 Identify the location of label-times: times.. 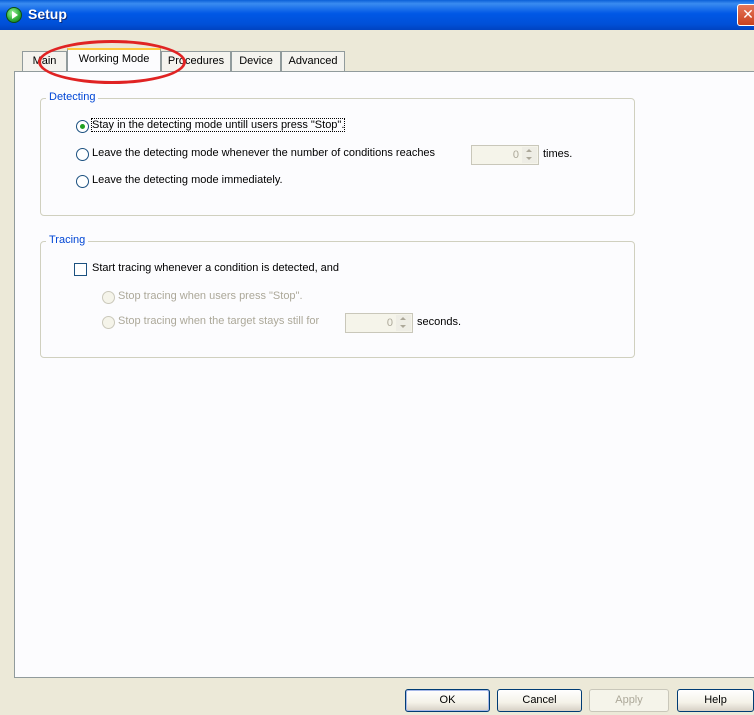
(558, 154).